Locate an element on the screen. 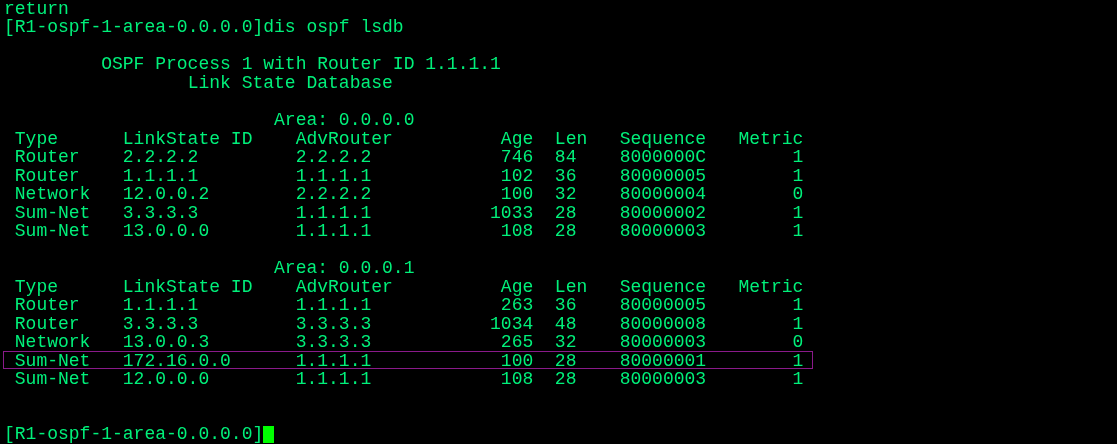  table-cell-text: 12.0.0.2 is located at coordinates (166, 194).